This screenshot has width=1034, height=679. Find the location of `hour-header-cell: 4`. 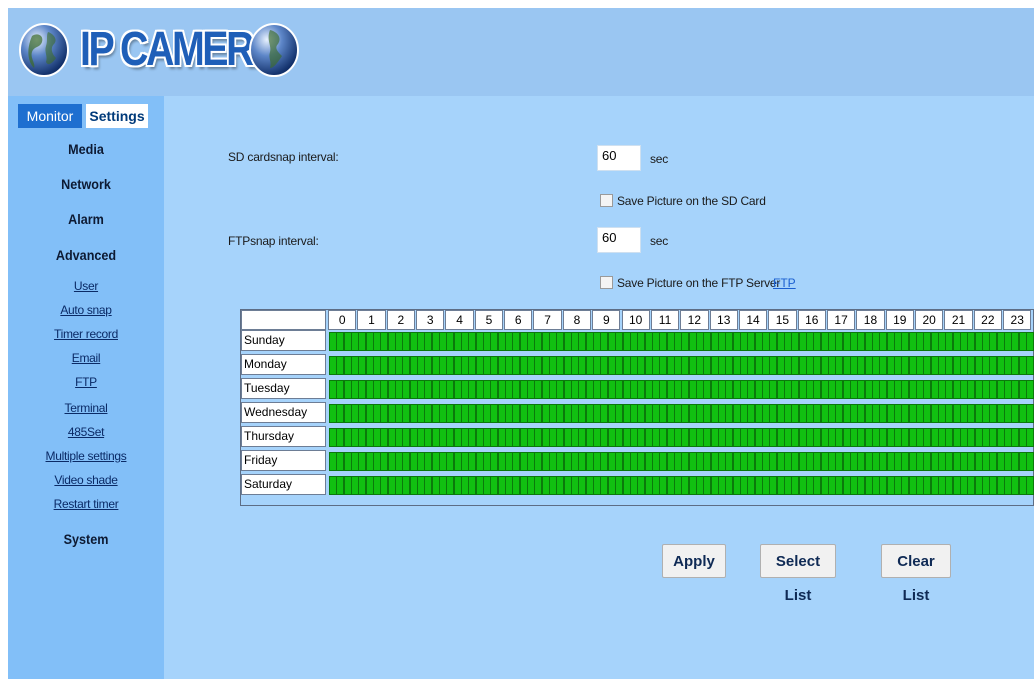

hour-header-cell: 4 is located at coordinates (459, 320).